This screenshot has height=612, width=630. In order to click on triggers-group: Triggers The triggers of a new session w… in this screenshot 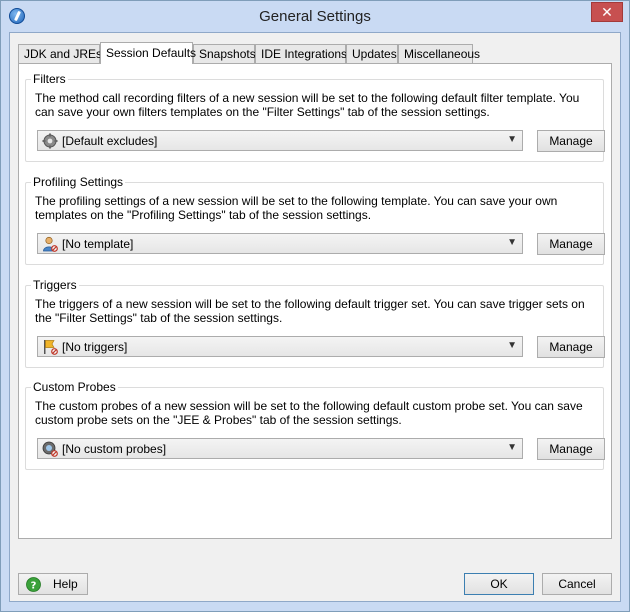, I will do `click(315, 323)`.